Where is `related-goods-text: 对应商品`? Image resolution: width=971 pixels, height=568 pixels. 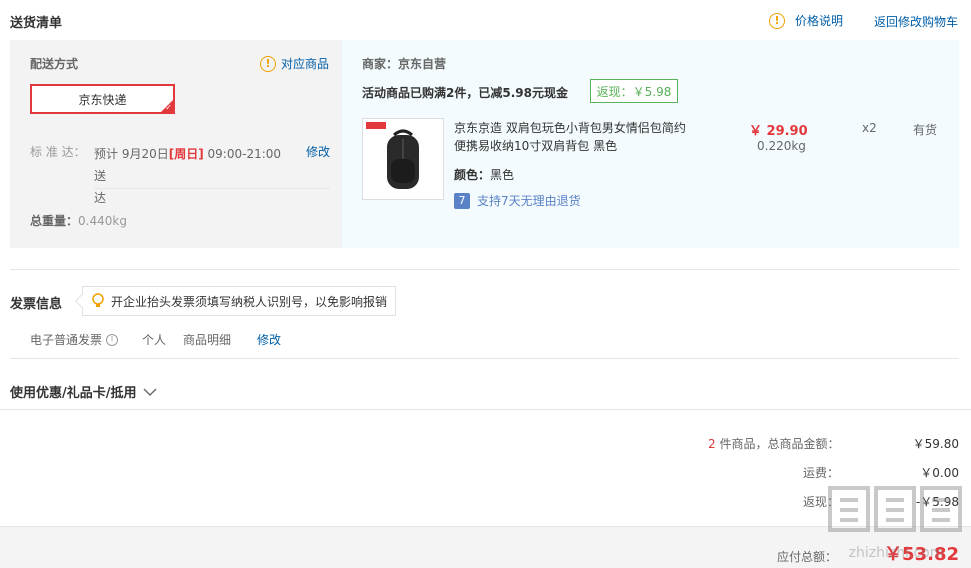
related-goods-text: 对应商品 is located at coordinates (305, 64).